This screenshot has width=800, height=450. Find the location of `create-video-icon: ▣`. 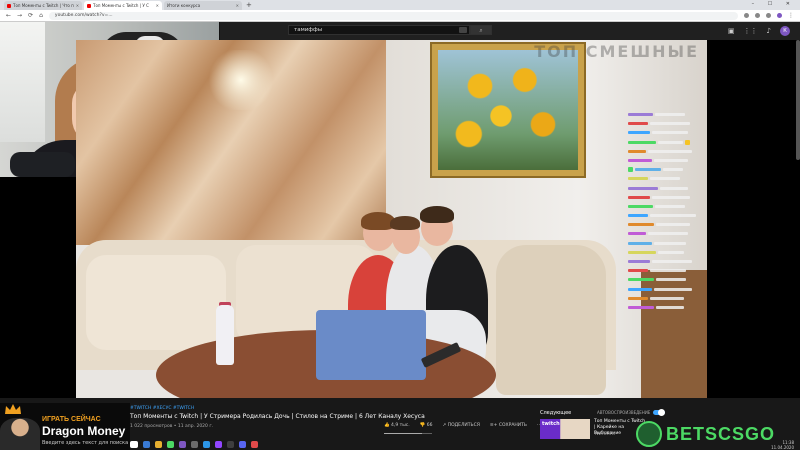

create-video-icon: ▣ is located at coordinates (731, 31).